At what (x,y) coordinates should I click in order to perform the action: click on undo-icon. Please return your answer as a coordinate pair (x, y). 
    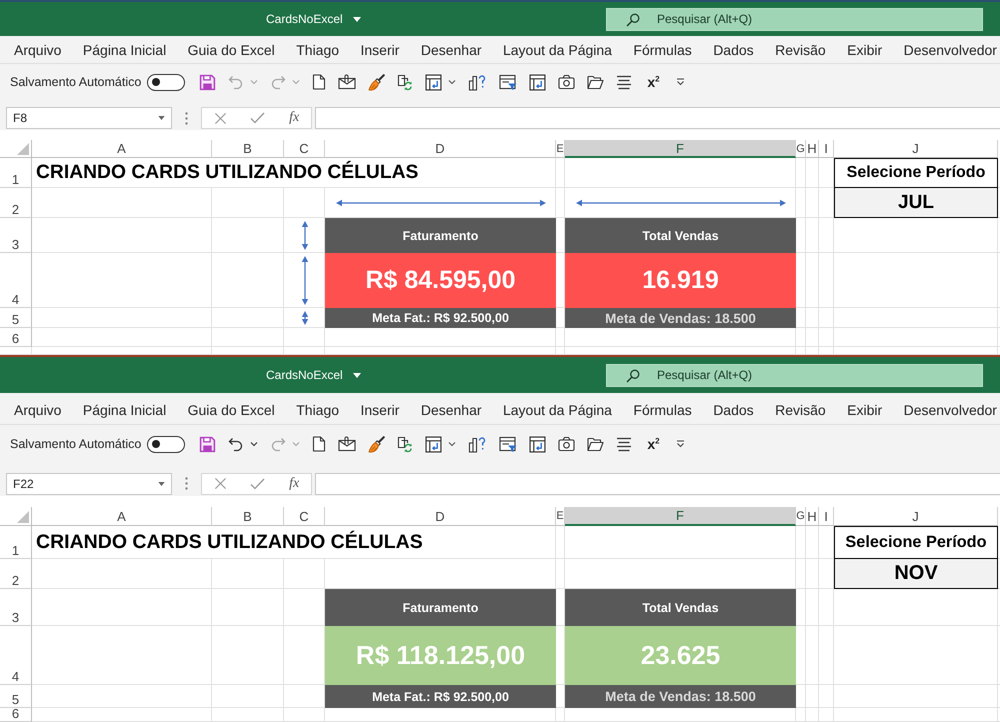
    Looking at the image, I should click on (236, 444).